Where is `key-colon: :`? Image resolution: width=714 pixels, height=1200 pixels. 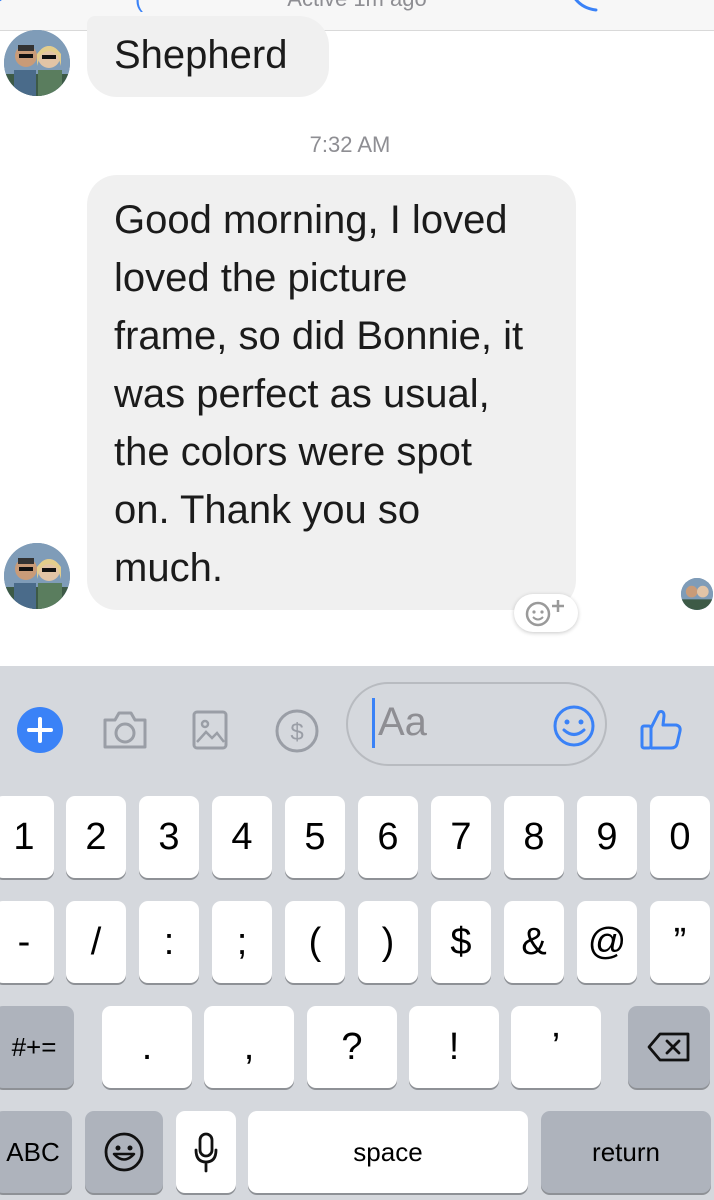 key-colon: : is located at coordinates (169, 942).